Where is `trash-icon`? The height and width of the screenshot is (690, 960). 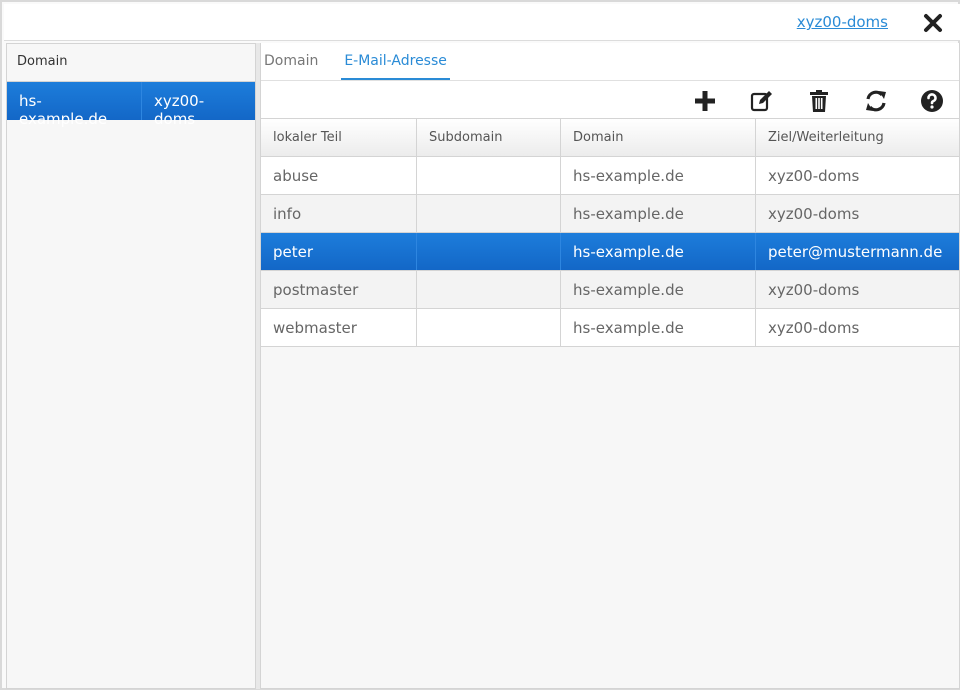
trash-icon is located at coordinates (819, 101).